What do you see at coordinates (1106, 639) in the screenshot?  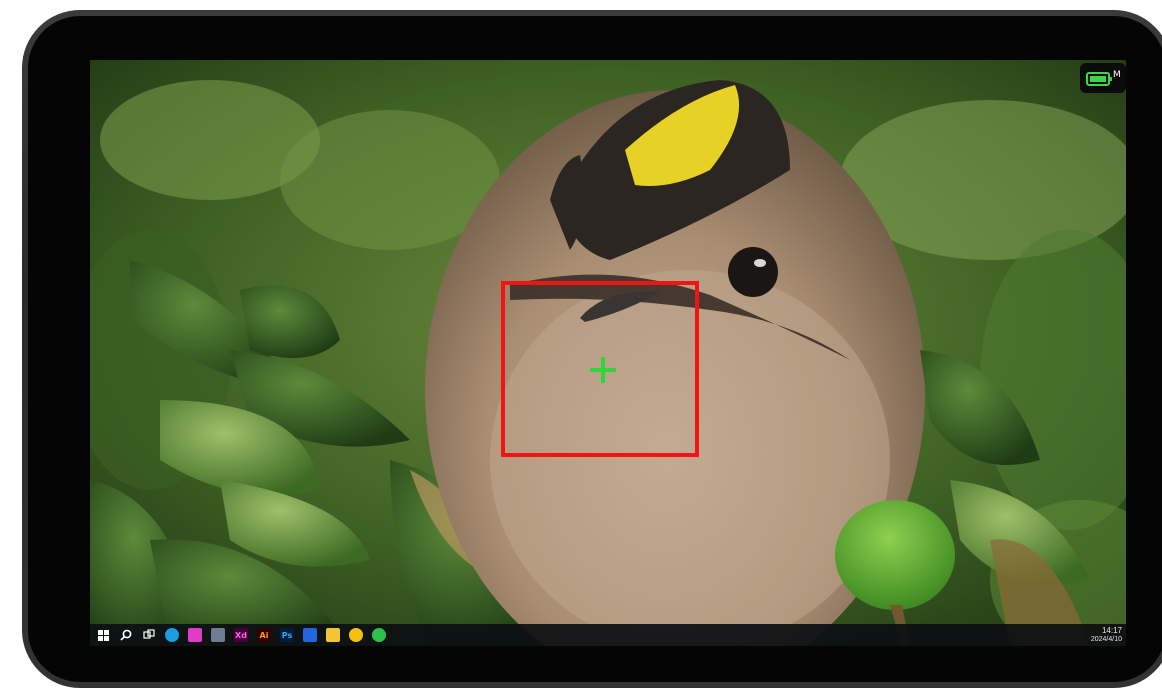 I see `clock-date: 2024/4/10` at bounding box center [1106, 639].